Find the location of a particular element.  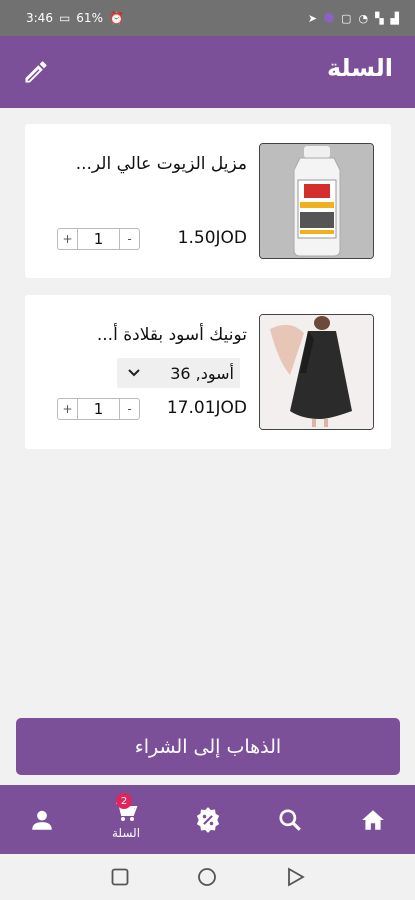

variant-select: أسود, 36 is located at coordinates (178, 373).